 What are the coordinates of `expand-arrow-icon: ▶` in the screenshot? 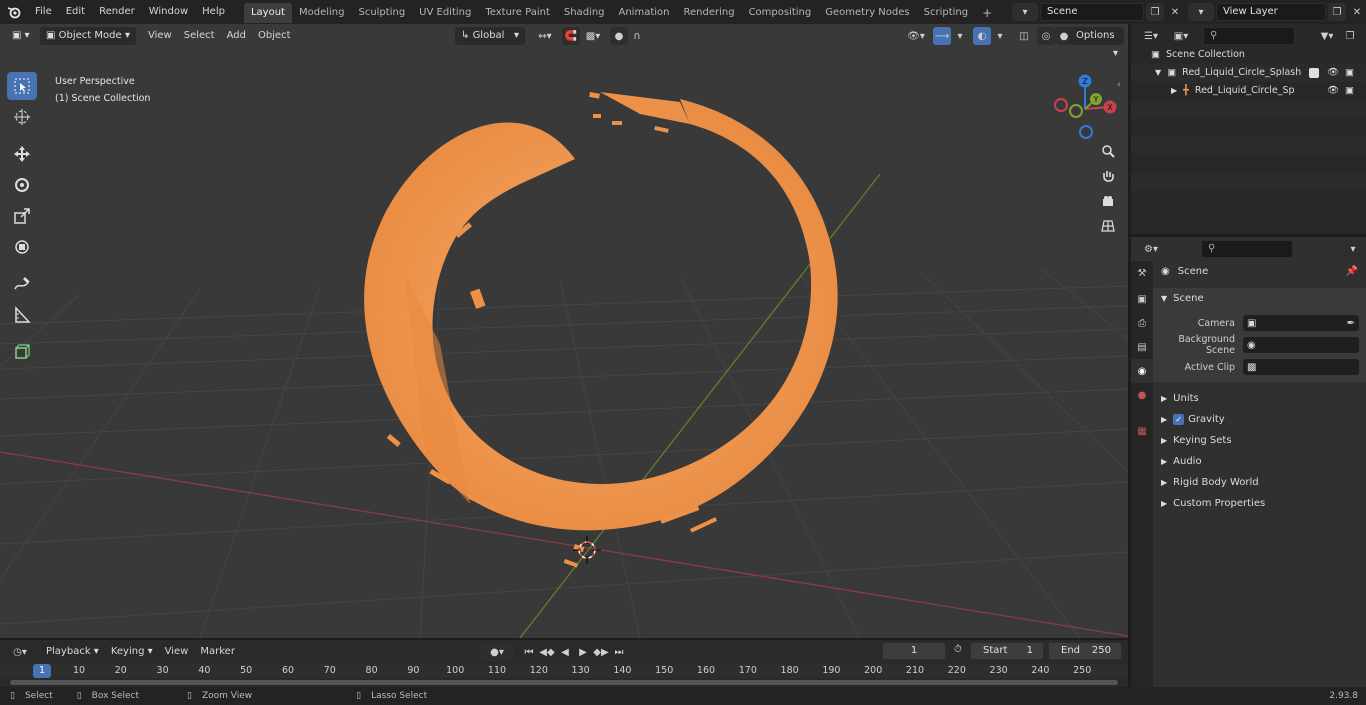 It's located at (1174, 91).